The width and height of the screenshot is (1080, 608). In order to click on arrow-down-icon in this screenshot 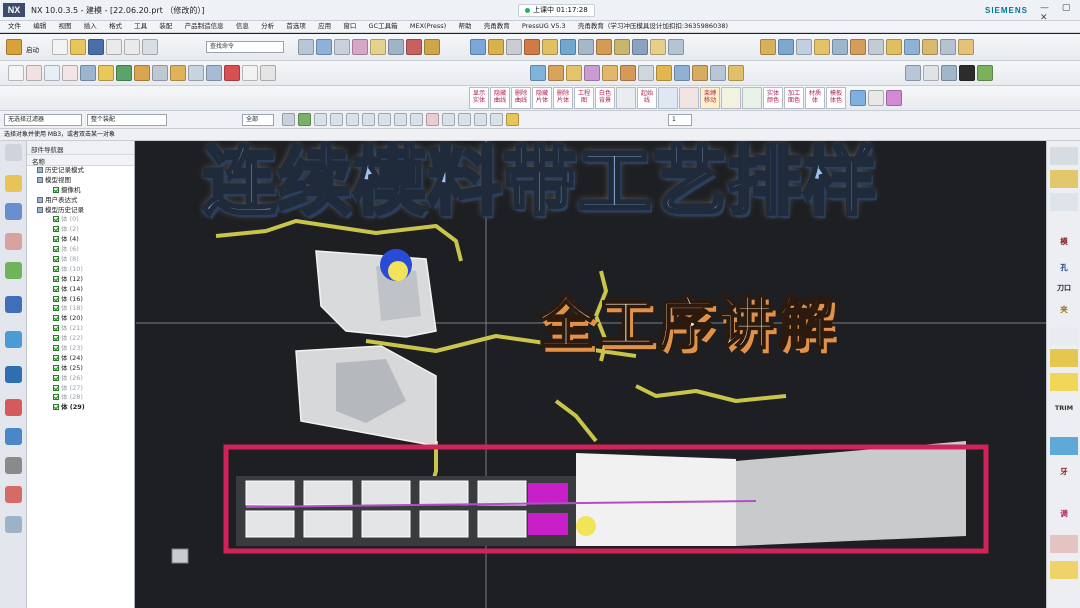, I will do `click(538, 73)`.